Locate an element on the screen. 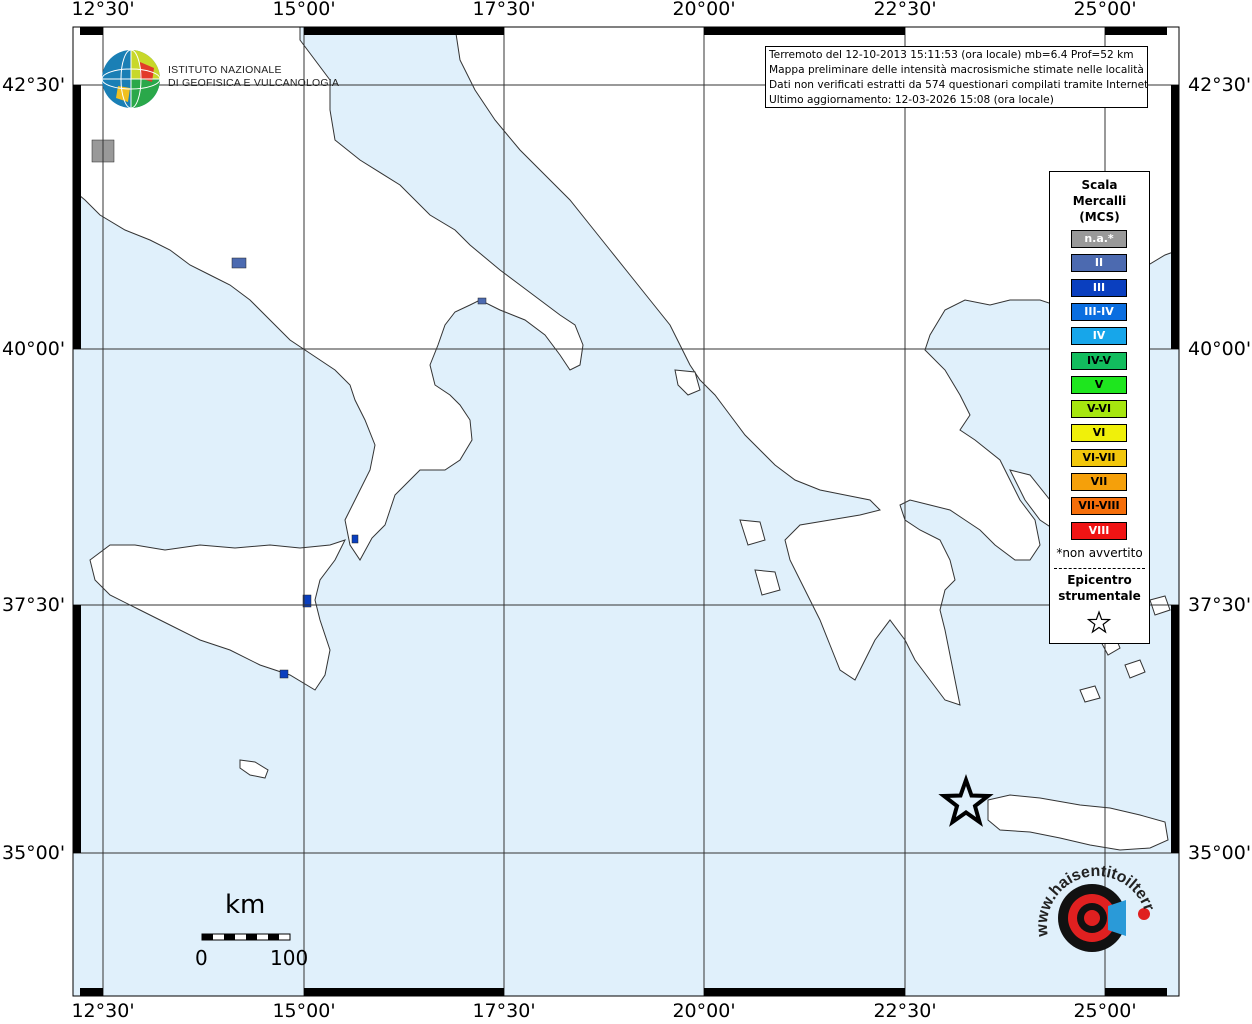  legend-epicenter-label: Epicentro strumentale is located at coordinates (1099, 588).